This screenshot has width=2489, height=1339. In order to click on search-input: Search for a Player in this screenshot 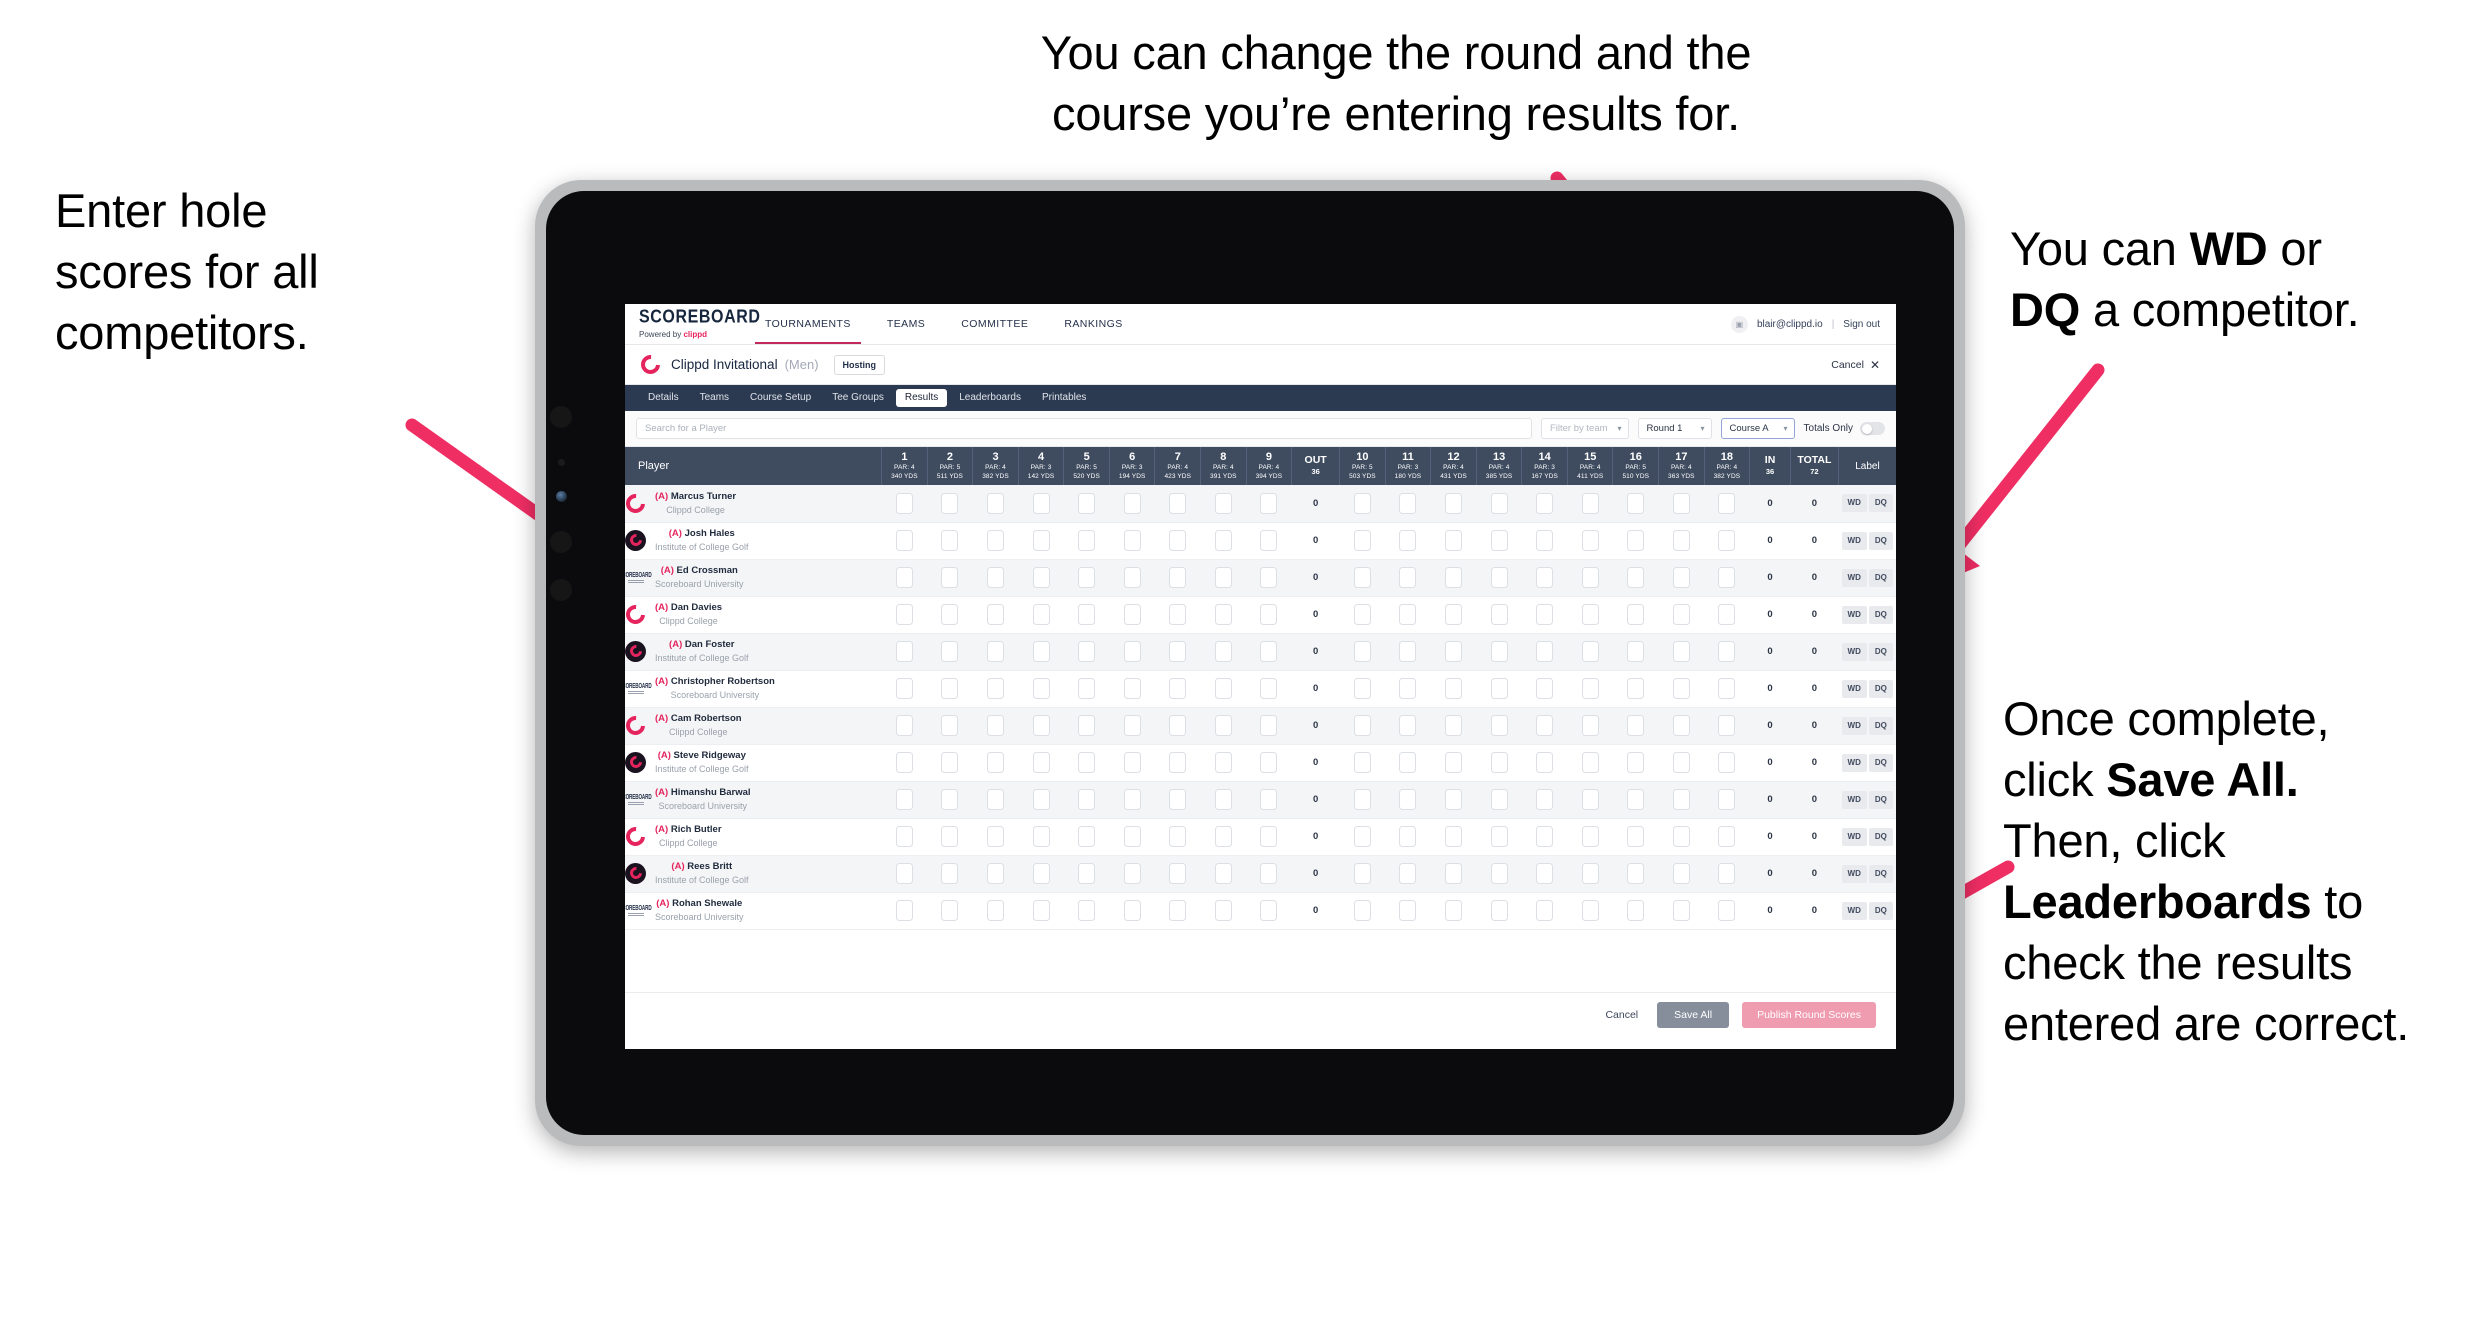, I will do `click(1084, 428)`.